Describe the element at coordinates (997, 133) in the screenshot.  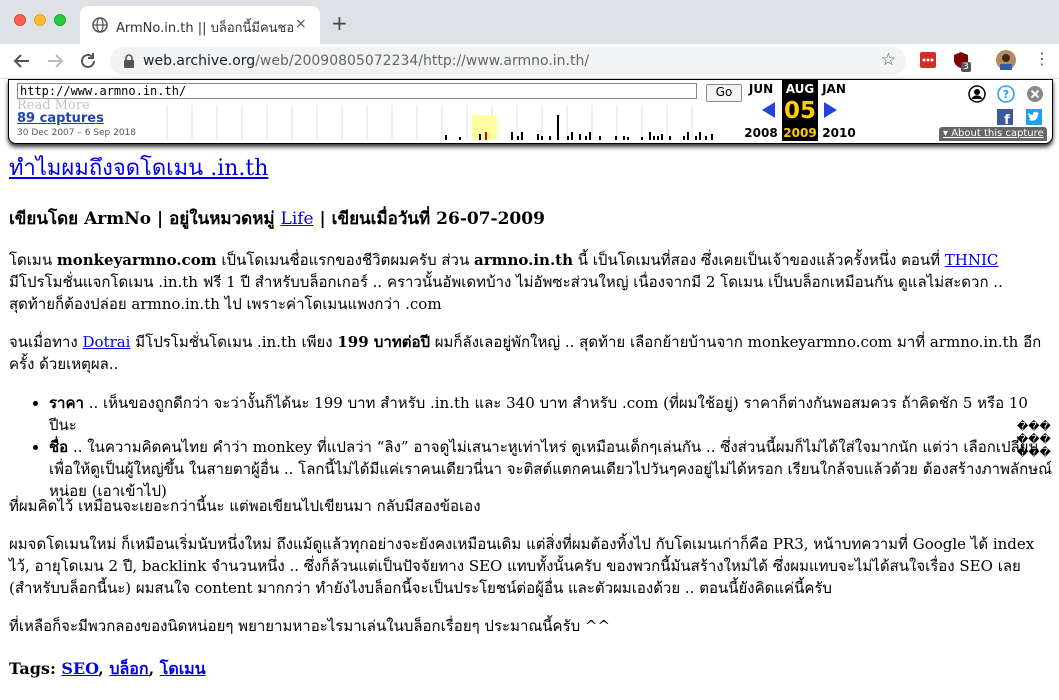
I see `about-capture-label: About this capture` at that location.